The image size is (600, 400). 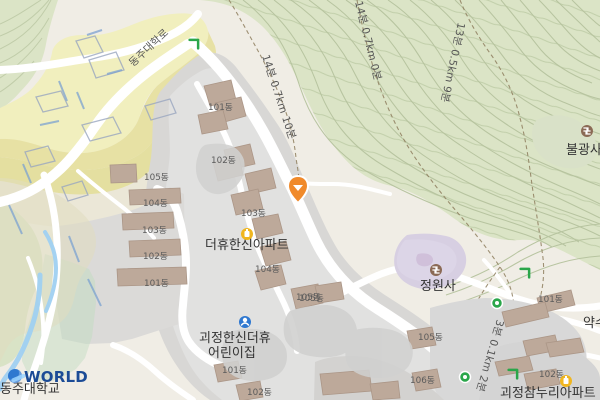 I want to click on map-provider-logo: WORLD, so click(x=57, y=377).